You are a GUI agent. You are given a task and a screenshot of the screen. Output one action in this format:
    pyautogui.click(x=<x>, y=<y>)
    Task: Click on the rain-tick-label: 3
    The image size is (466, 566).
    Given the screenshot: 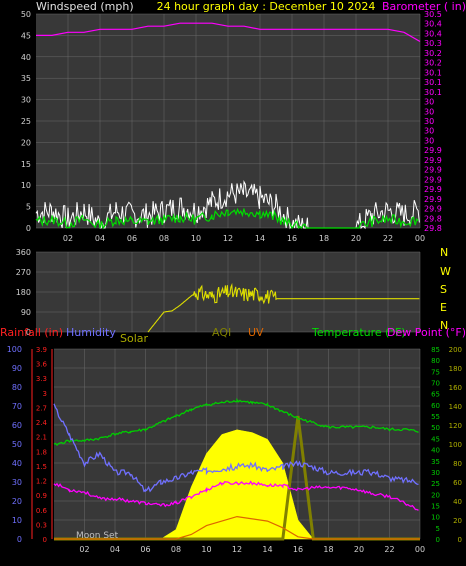 What is the action you would take?
    pyautogui.click(x=45, y=394)
    